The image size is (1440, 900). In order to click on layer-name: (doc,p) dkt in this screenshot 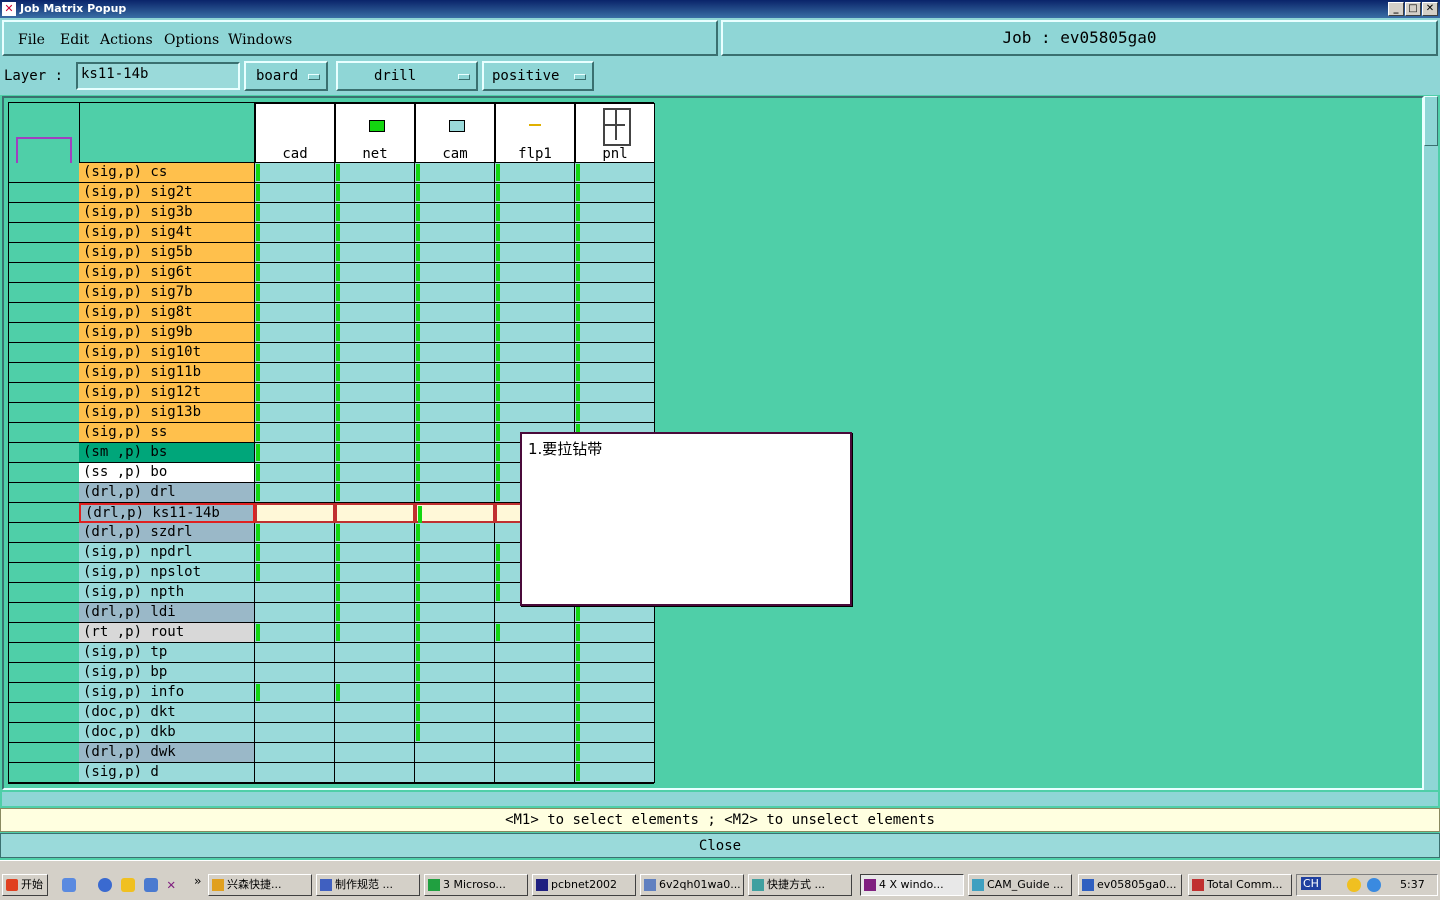, I will do `click(167, 713)`.